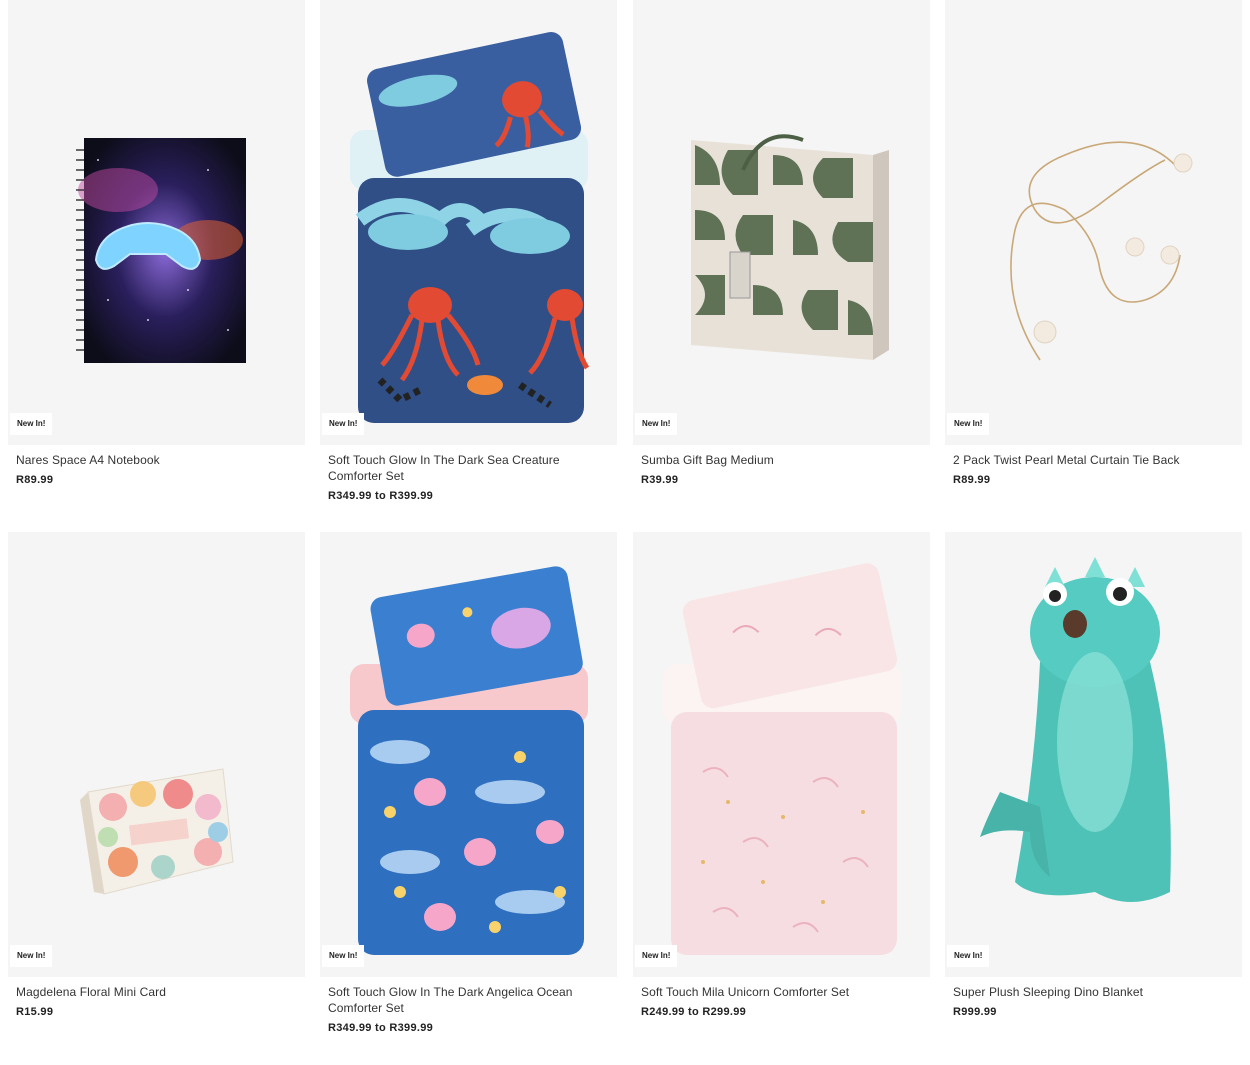 The width and height of the screenshot is (1250, 1065). What do you see at coordinates (1101, 251) in the screenshot?
I see `curtain-tie-image` at bounding box center [1101, 251].